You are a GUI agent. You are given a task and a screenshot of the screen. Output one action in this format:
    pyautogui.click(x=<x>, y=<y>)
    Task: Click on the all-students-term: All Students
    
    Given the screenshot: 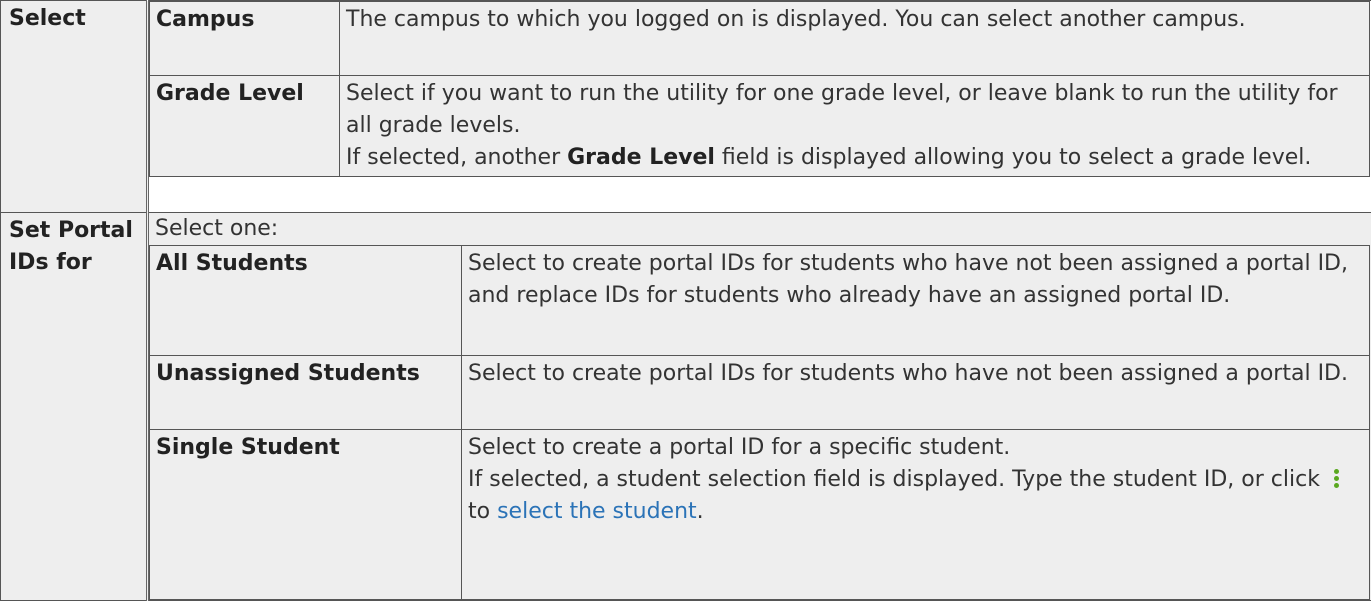 What is the action you would take?
    pyautogui.click(x=306, y=301)
    